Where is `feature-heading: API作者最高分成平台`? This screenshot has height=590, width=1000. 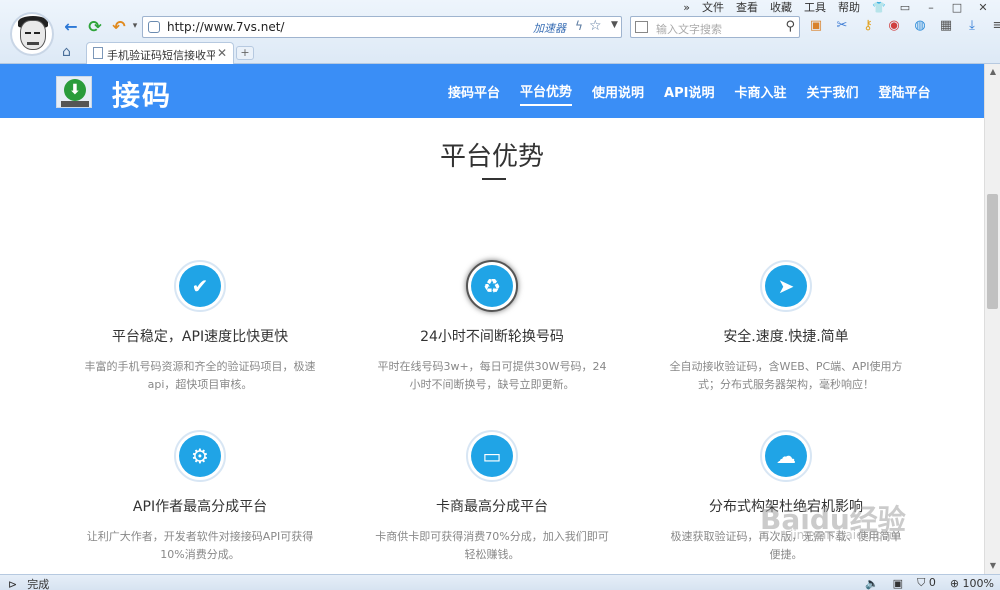 feature-heading: API作者最高分成平台 is located at coordinates (200, 507).